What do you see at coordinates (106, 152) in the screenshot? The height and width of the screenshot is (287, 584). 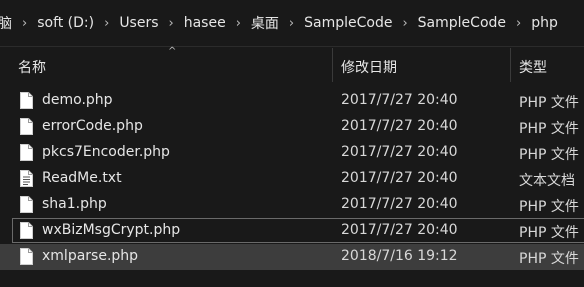 I see `file-name: pkcs7Encoder.php` at bounding box center [106, 152].